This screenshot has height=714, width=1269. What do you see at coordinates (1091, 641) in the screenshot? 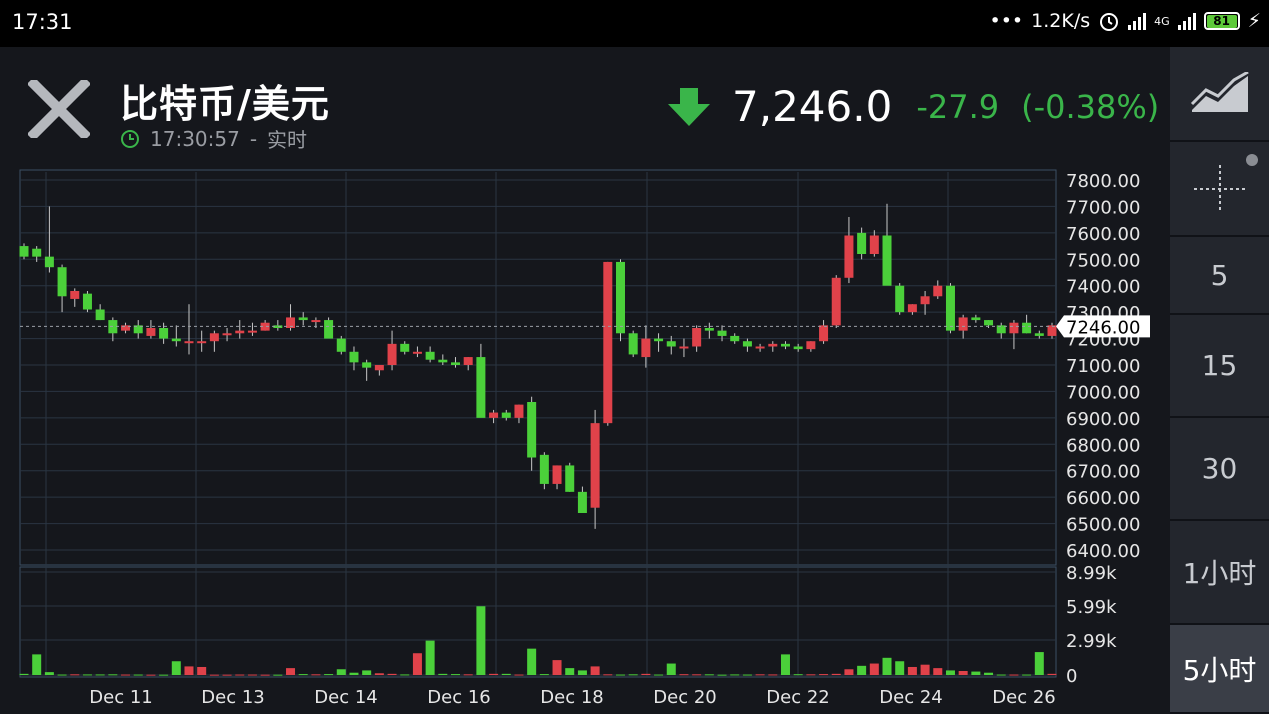
I see `volume-tick-label: 2.99k` at bounding box center [1091, 641].